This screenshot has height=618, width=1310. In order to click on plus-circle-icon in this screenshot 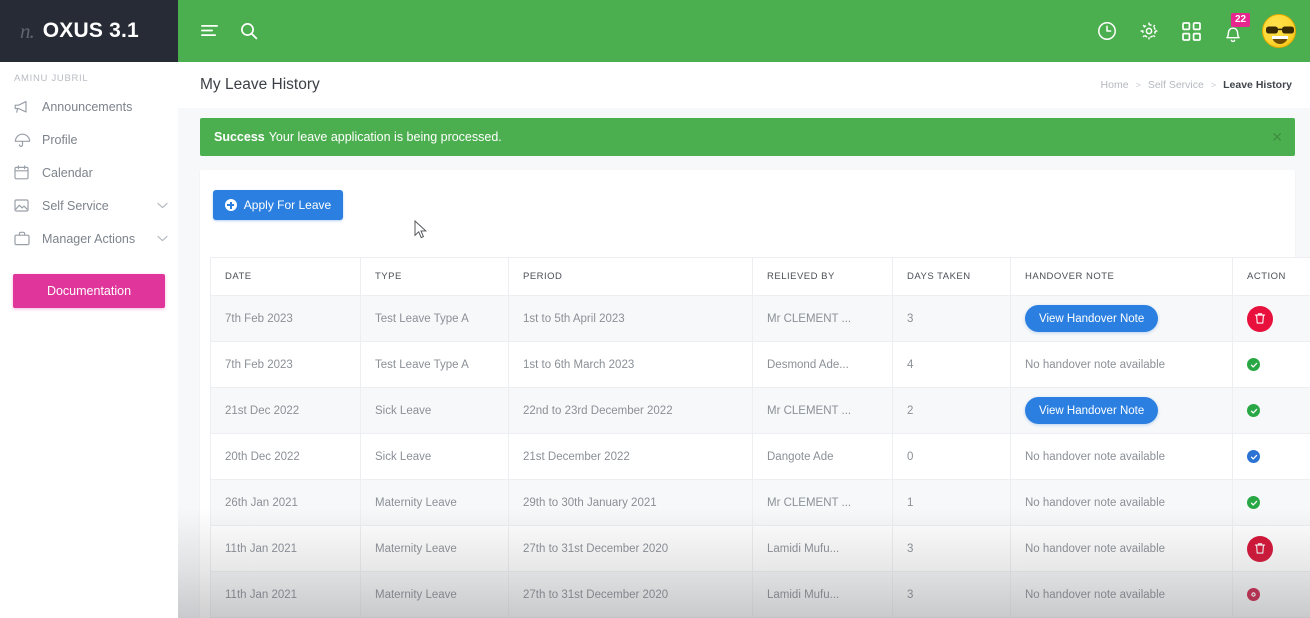, I will do `click(230, 205)`.